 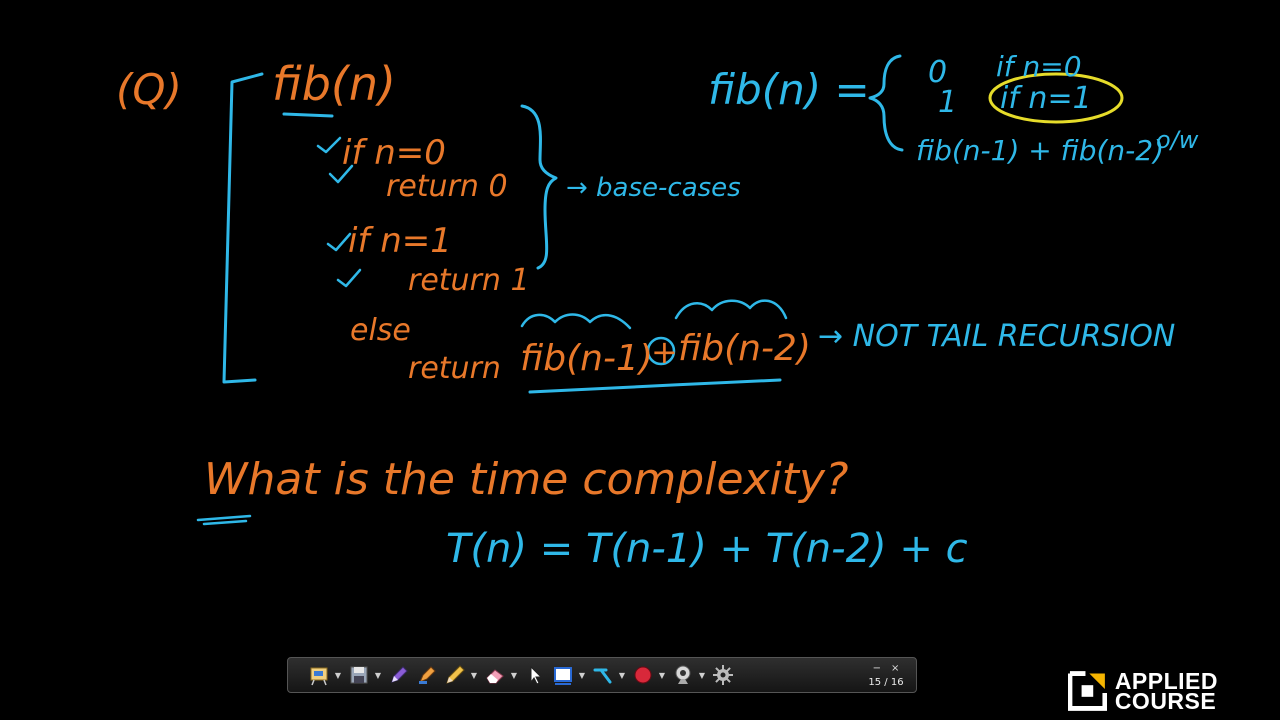 I want to click on annotation-toolbar: ▼ ▼ ▼ ▼ ▼ ▼ ▼ ▼ − × 15 / 16, so click(x=602, y=675).